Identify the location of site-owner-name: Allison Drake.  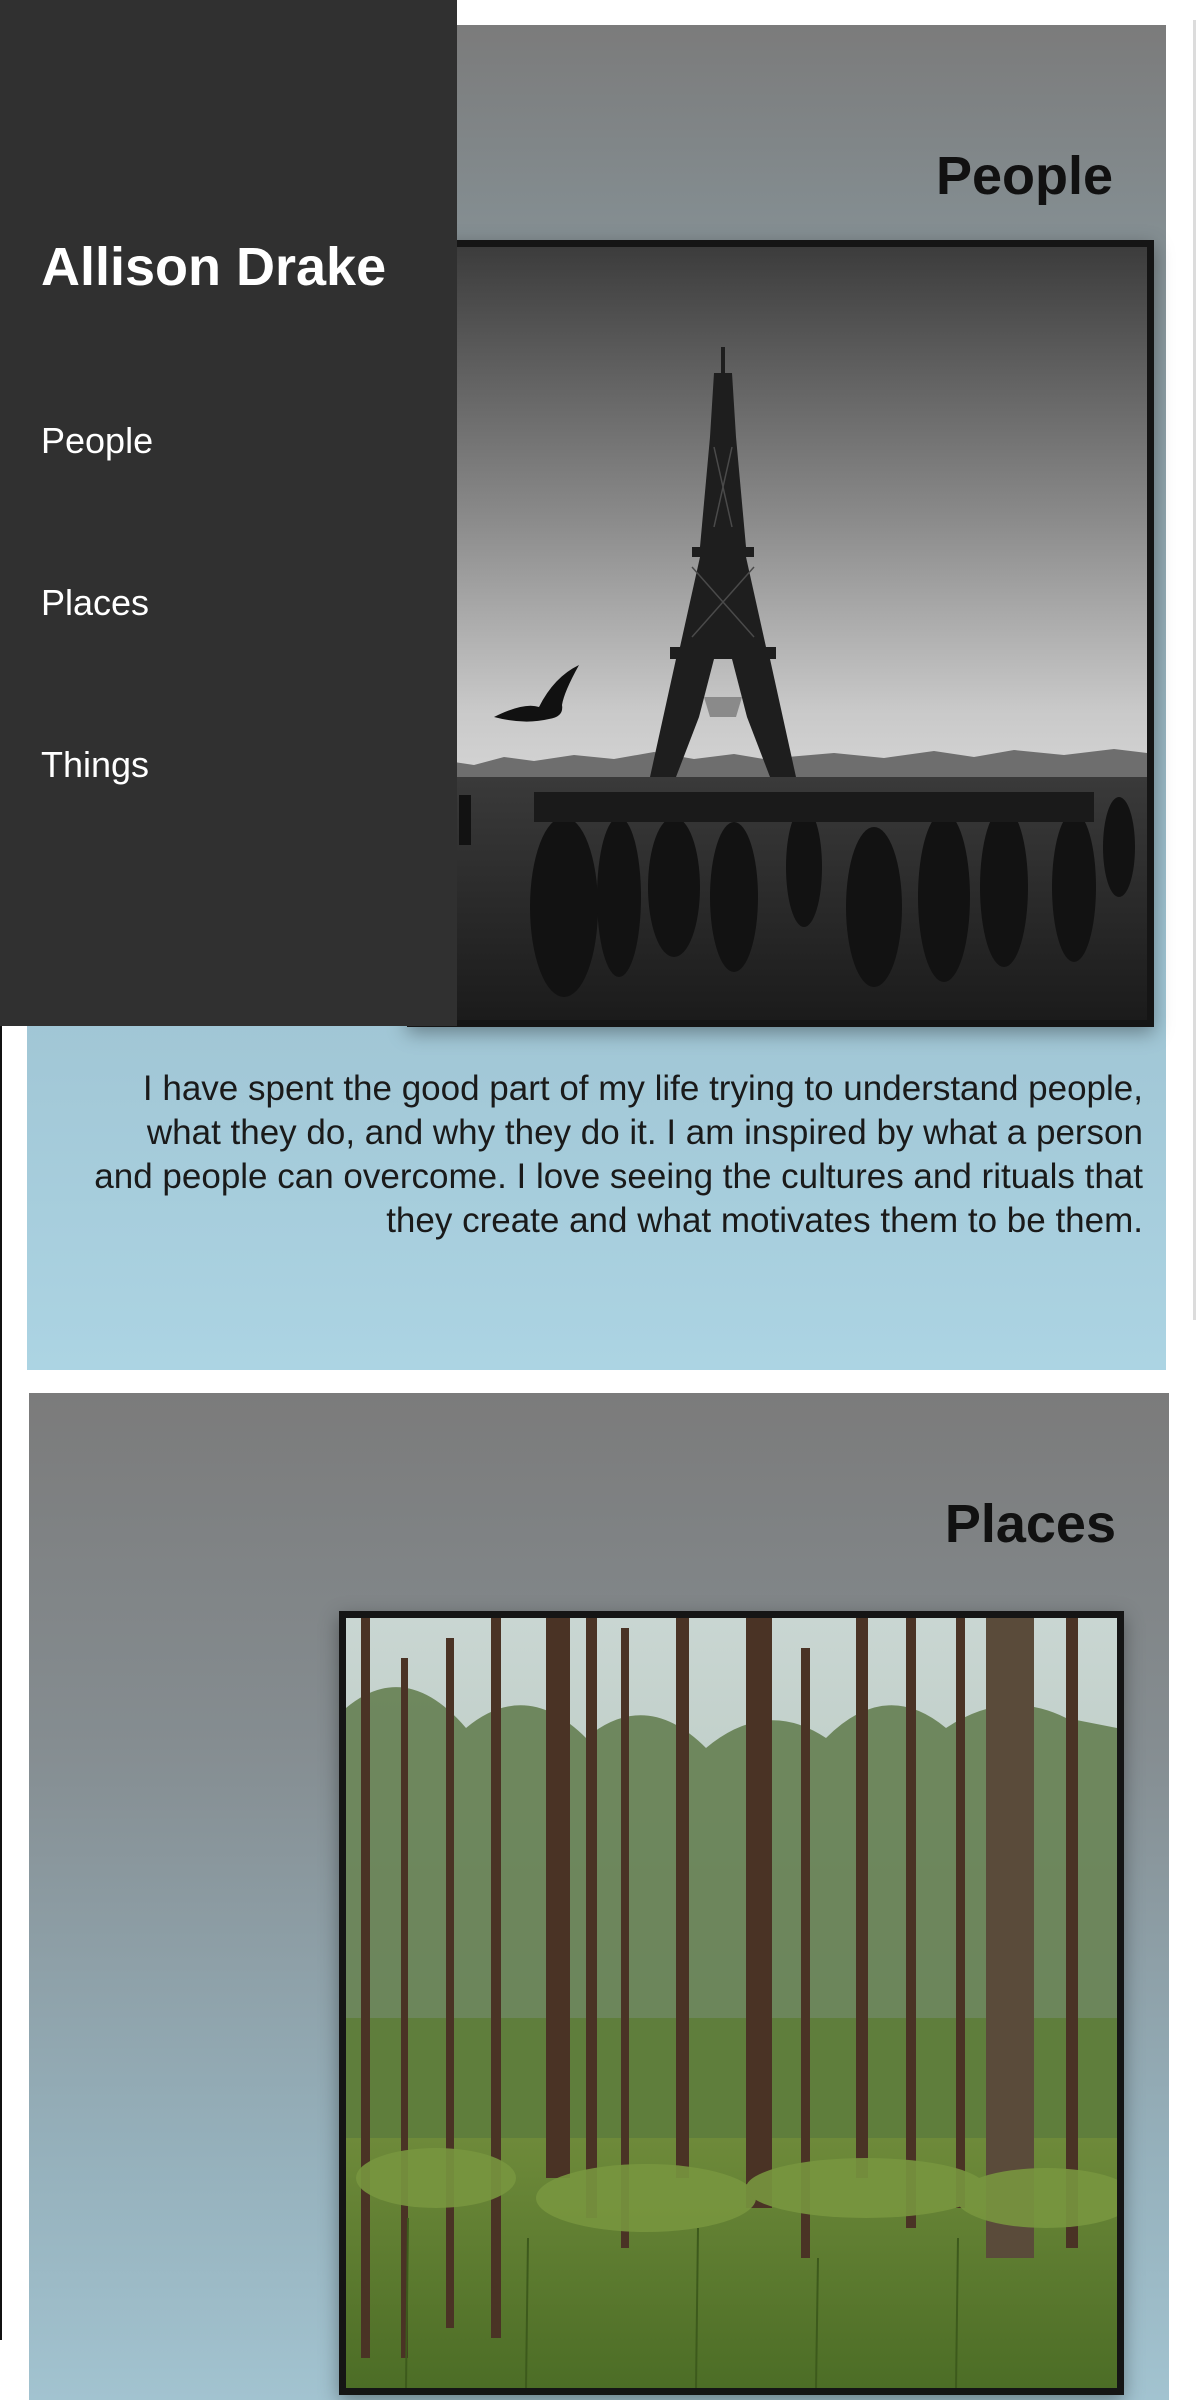
(214, 267).